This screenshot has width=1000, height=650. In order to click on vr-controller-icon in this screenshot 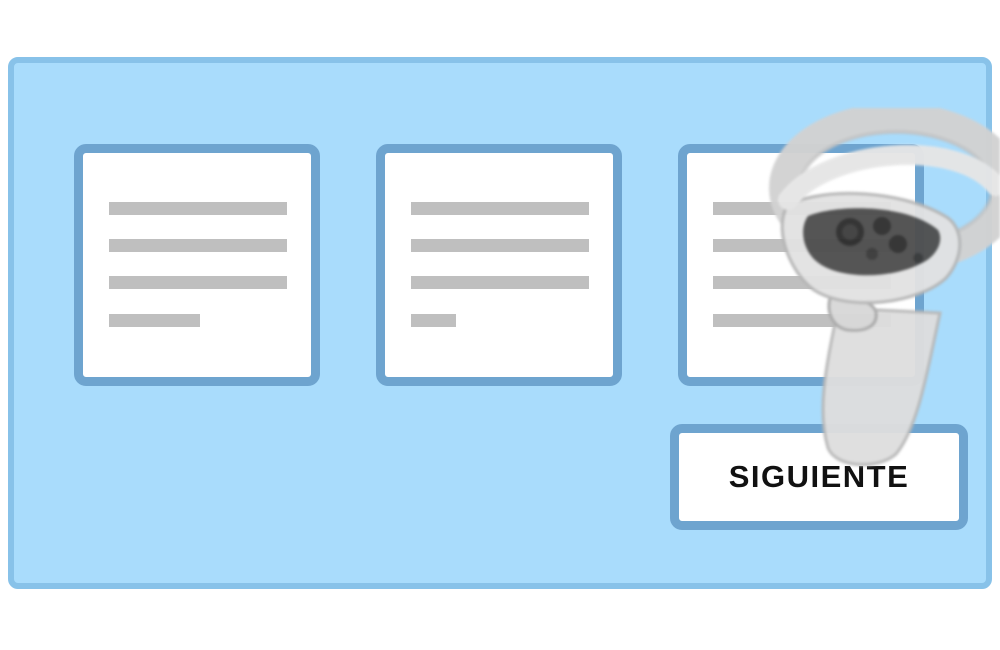, I will do `click(884, 287)`.